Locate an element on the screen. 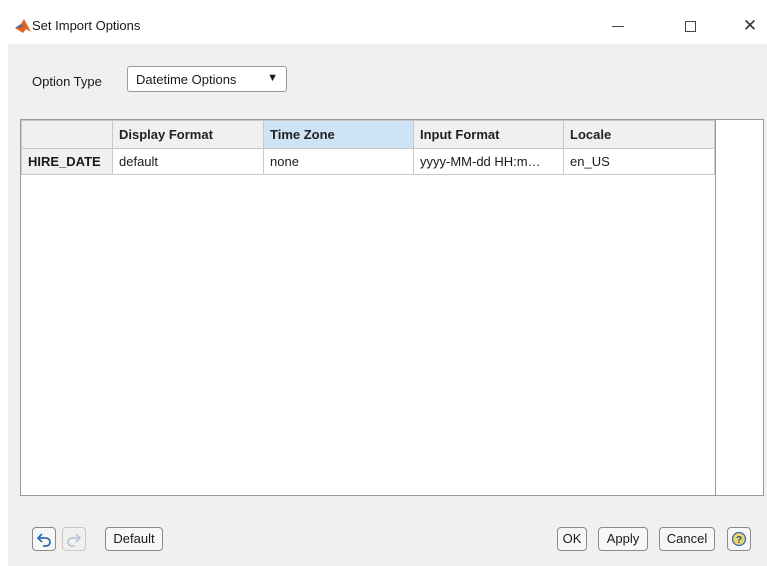  cell-display-format: default is located at coordinates (188, 161).